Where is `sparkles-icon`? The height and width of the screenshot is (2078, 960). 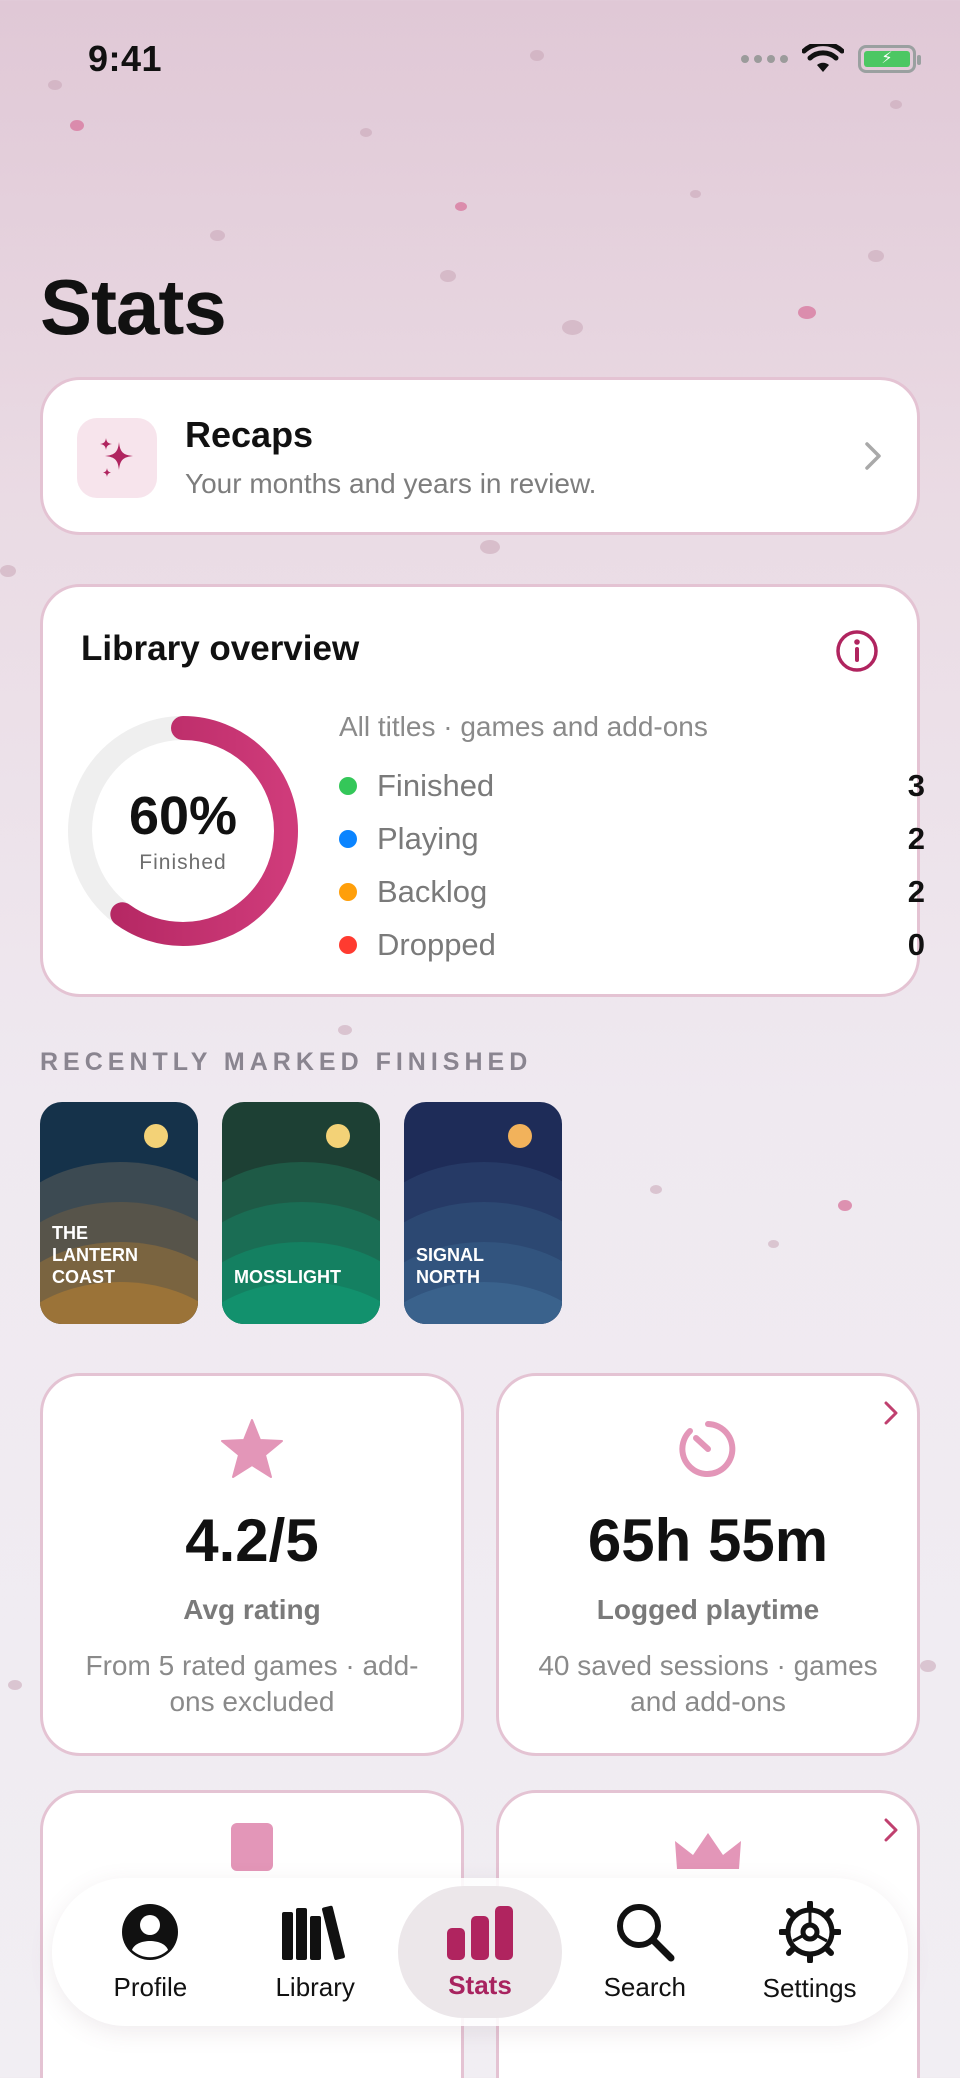
sparkles-icon is located at coordinates (117, 458).